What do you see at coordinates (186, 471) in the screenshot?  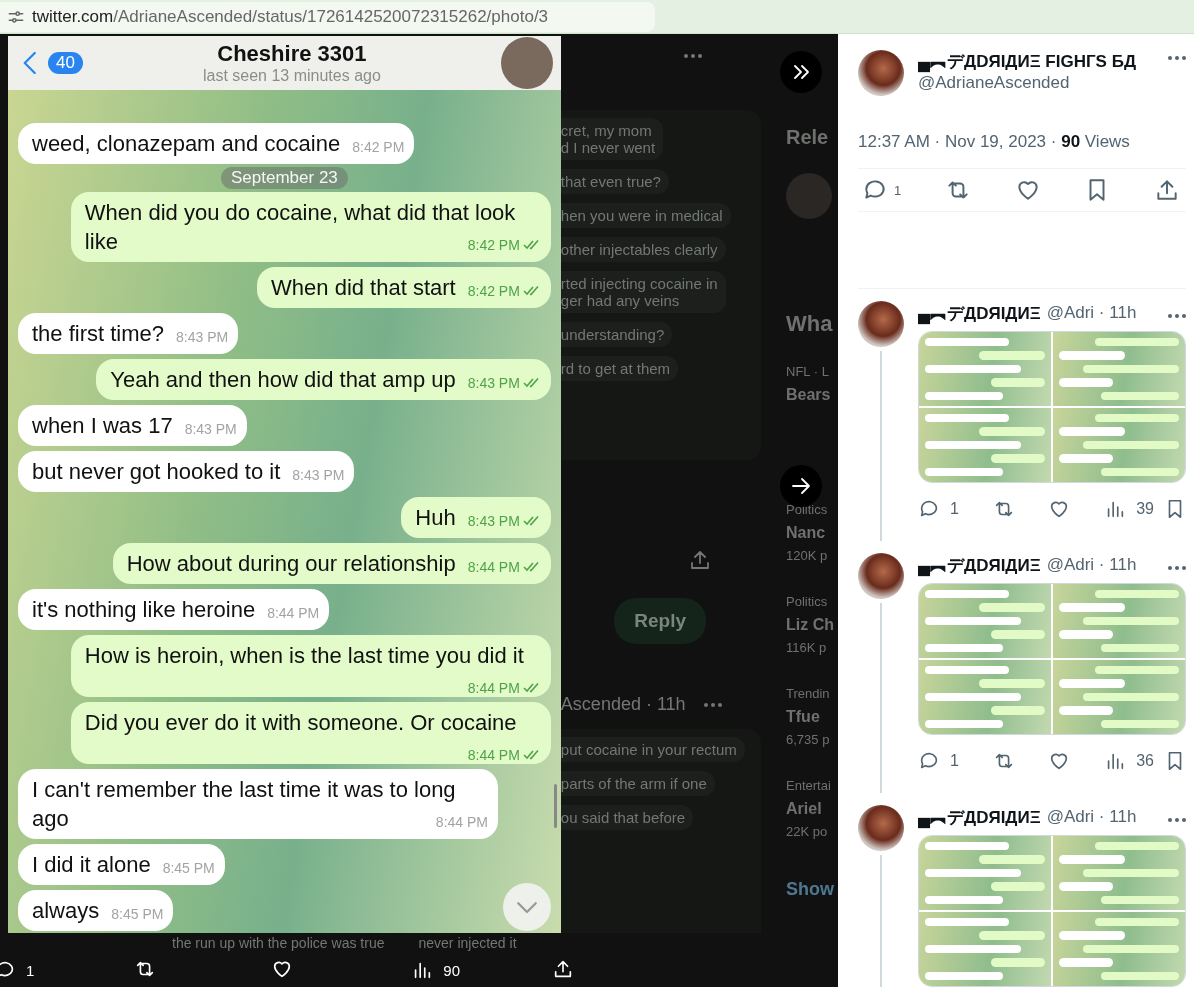 I see `message-bubble: but never got hooked to it 8:43 PM` at bounding box center [186, 471].